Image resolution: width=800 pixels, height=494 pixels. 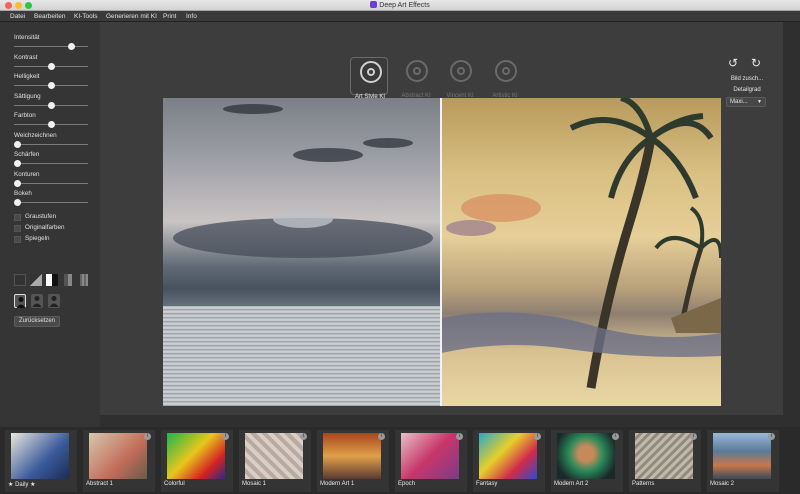 I want to click on style-mode-abstract-ki-button: Abstract KI, so click(x=416, y=78).